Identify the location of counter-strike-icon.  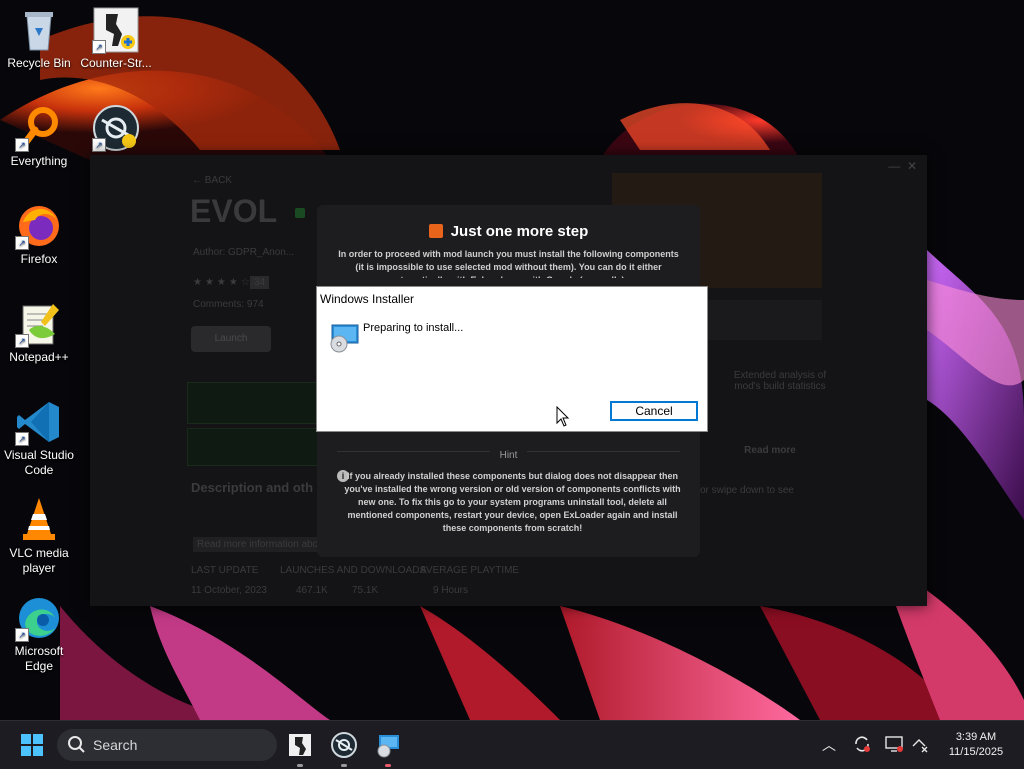
(300, 745).